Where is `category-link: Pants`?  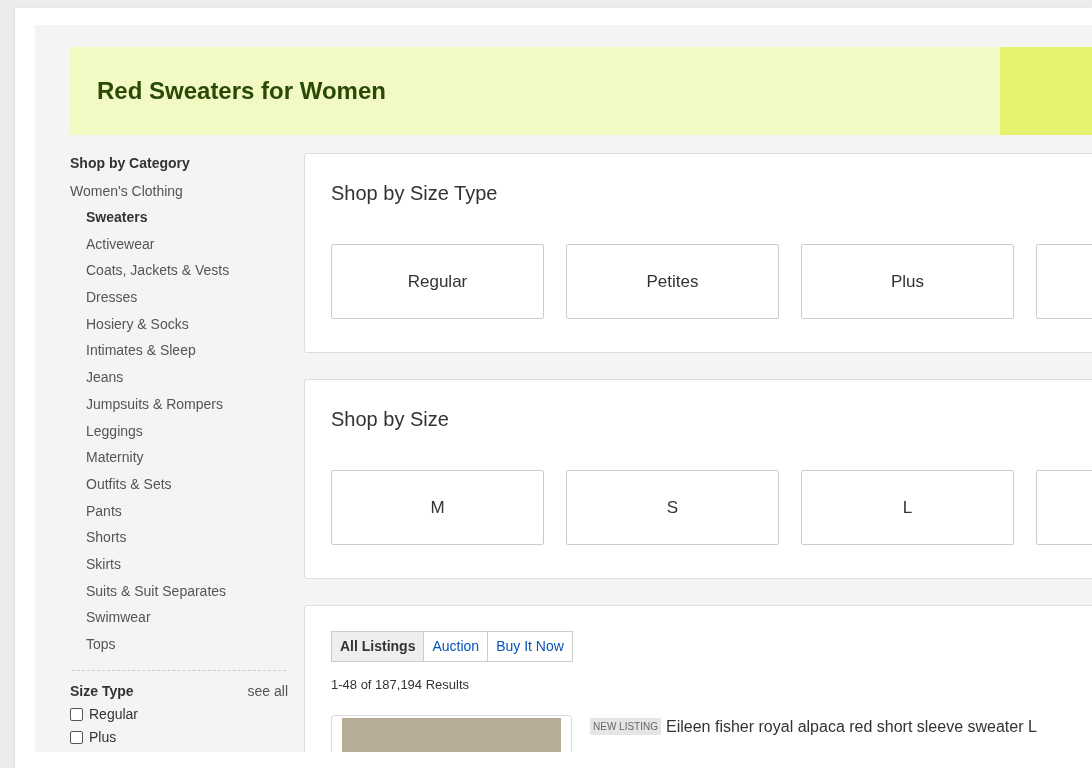 category-link: Pants is located at coordinates (104, 510).